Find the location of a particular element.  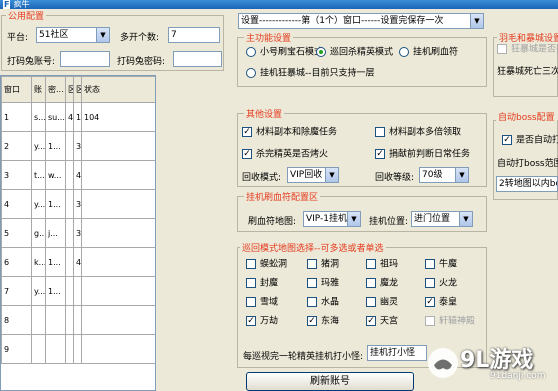

table-row: 3 t... w... 4 is located at coordinates (78, 175).